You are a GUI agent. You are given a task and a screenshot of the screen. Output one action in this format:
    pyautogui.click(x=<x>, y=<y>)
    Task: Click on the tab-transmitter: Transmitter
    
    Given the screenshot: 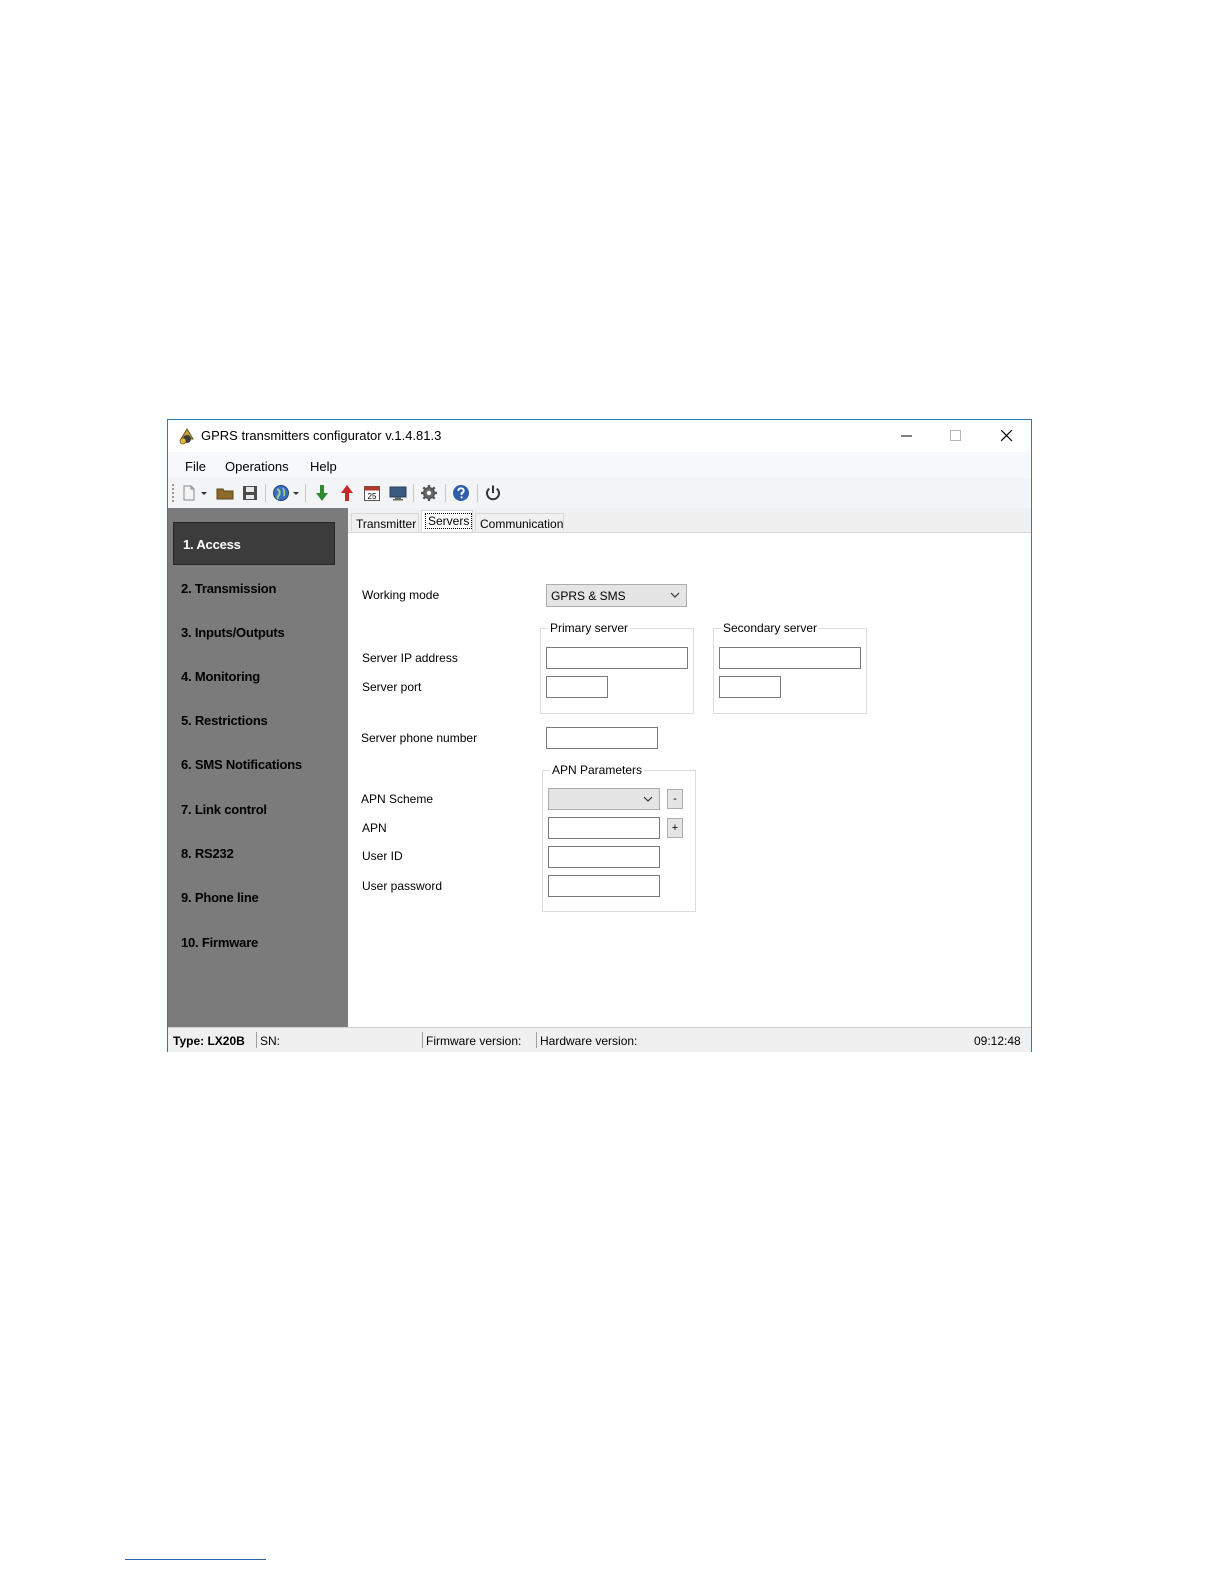 What is the action you would take?
    pyautogui.click(x=385, y=522)
    